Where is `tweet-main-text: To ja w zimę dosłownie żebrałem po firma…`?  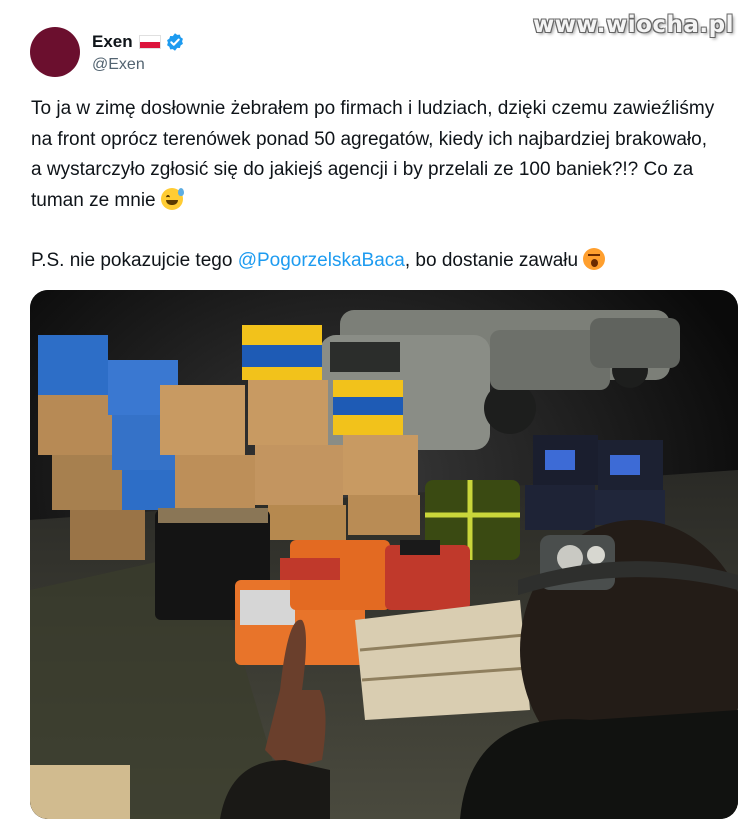
tweet-main-text: To ja w zimę dosłownie żebrałem po firma… is located at coordinates (373, 154).